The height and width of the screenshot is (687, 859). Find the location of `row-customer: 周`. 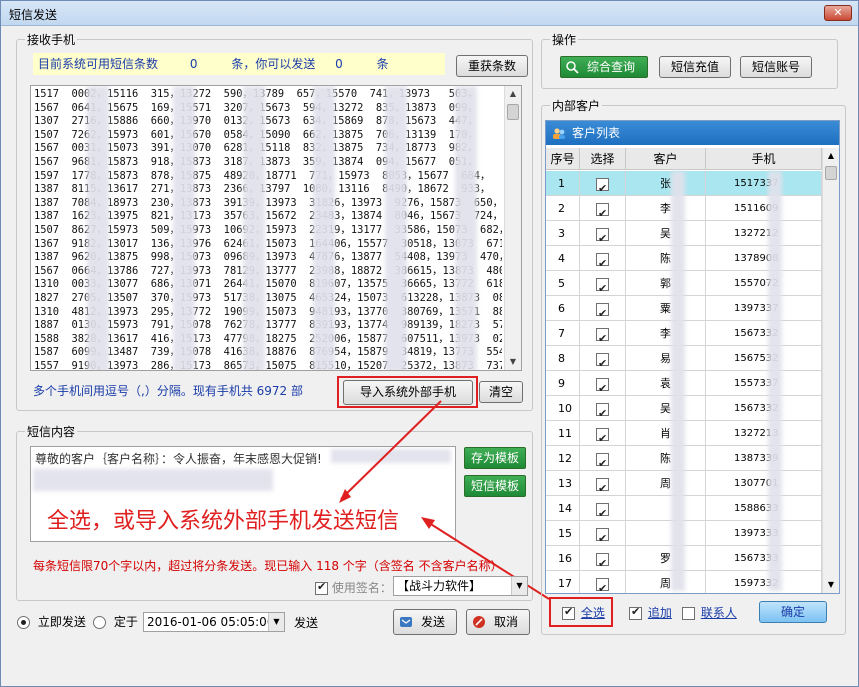

row-customer: 周 is located at coordinates (666, 582).